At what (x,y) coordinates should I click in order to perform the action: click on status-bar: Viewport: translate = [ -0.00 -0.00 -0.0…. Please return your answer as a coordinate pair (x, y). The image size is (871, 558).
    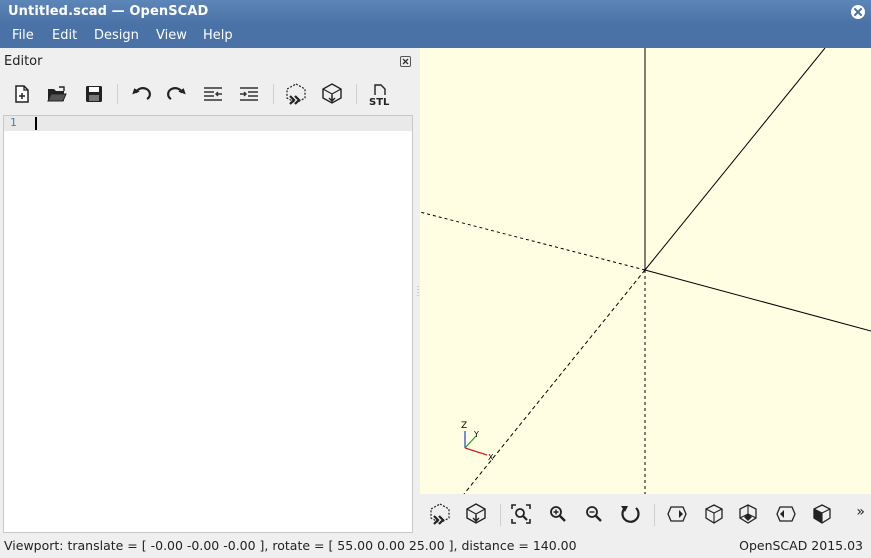
    Looking at the image, I should click on (435, 546).